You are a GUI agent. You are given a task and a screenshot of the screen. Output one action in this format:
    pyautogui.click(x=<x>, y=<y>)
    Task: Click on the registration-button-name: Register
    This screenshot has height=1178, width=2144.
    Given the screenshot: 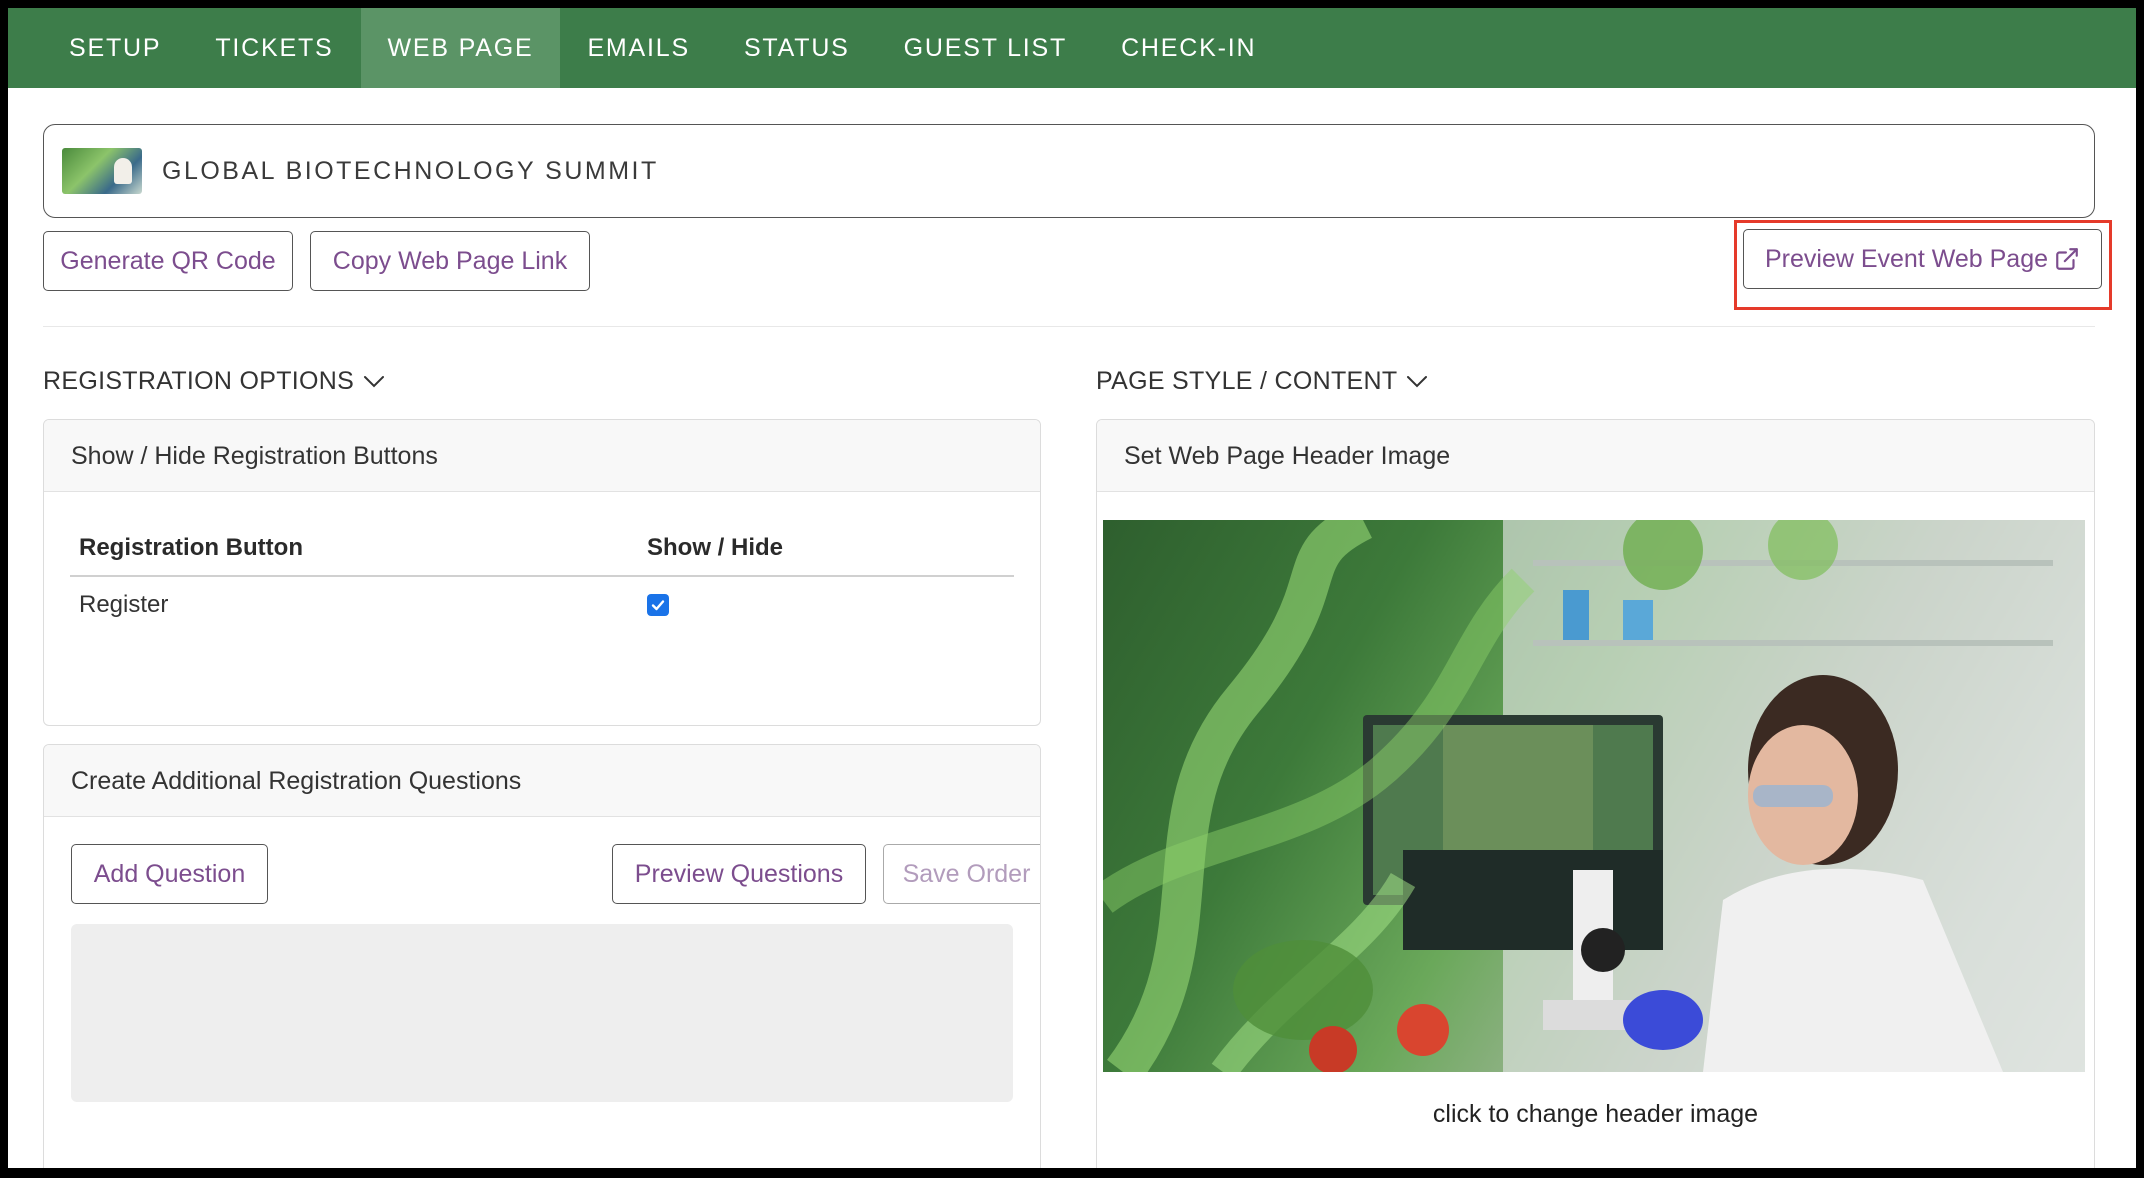 What is the action you would take?
    pyautogui.click(x=124, y=604)
    